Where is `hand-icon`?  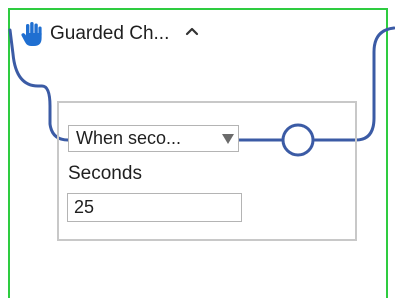
hand-icon is located at coordinates (32, 34).